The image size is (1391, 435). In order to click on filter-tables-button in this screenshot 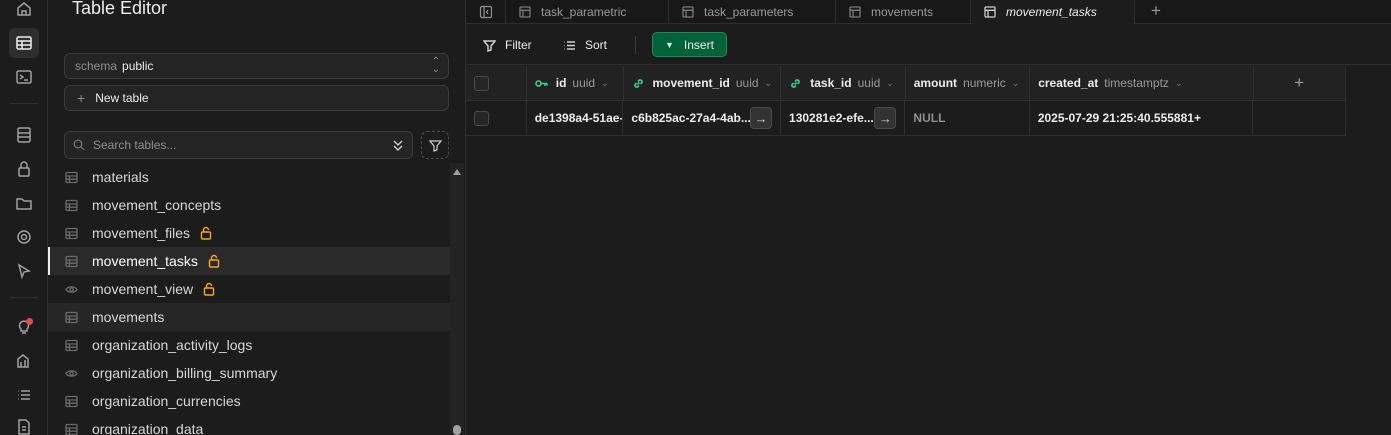, I will do `click(435, 145)`.